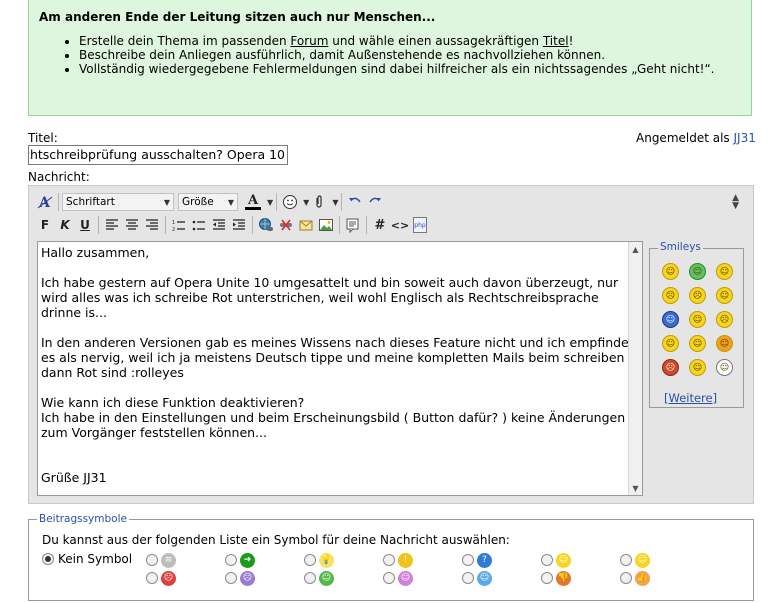 The height and width of the screenshot is (603, 775). Describe the element at coordinates (290, 202) in the screenshot. I see `smiley-menu-icon` at that location.